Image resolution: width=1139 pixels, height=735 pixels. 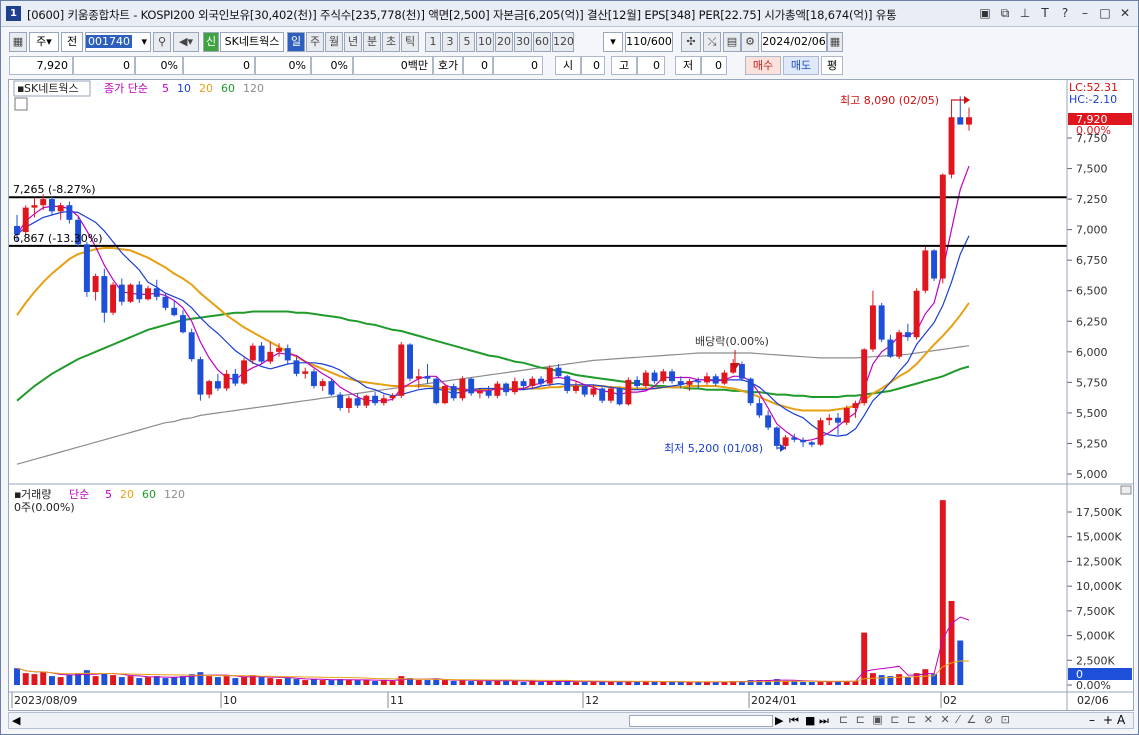 I want to click on panel-collapse-icon, so click(x=1126, y=490).